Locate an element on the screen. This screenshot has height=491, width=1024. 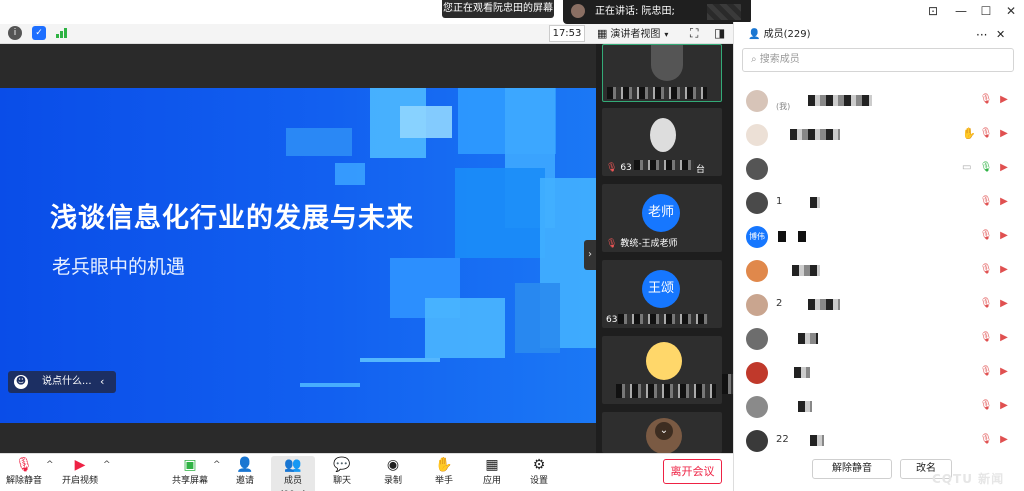
leave-meeting-button: 离开会议 is located at coordinates (692, 471).